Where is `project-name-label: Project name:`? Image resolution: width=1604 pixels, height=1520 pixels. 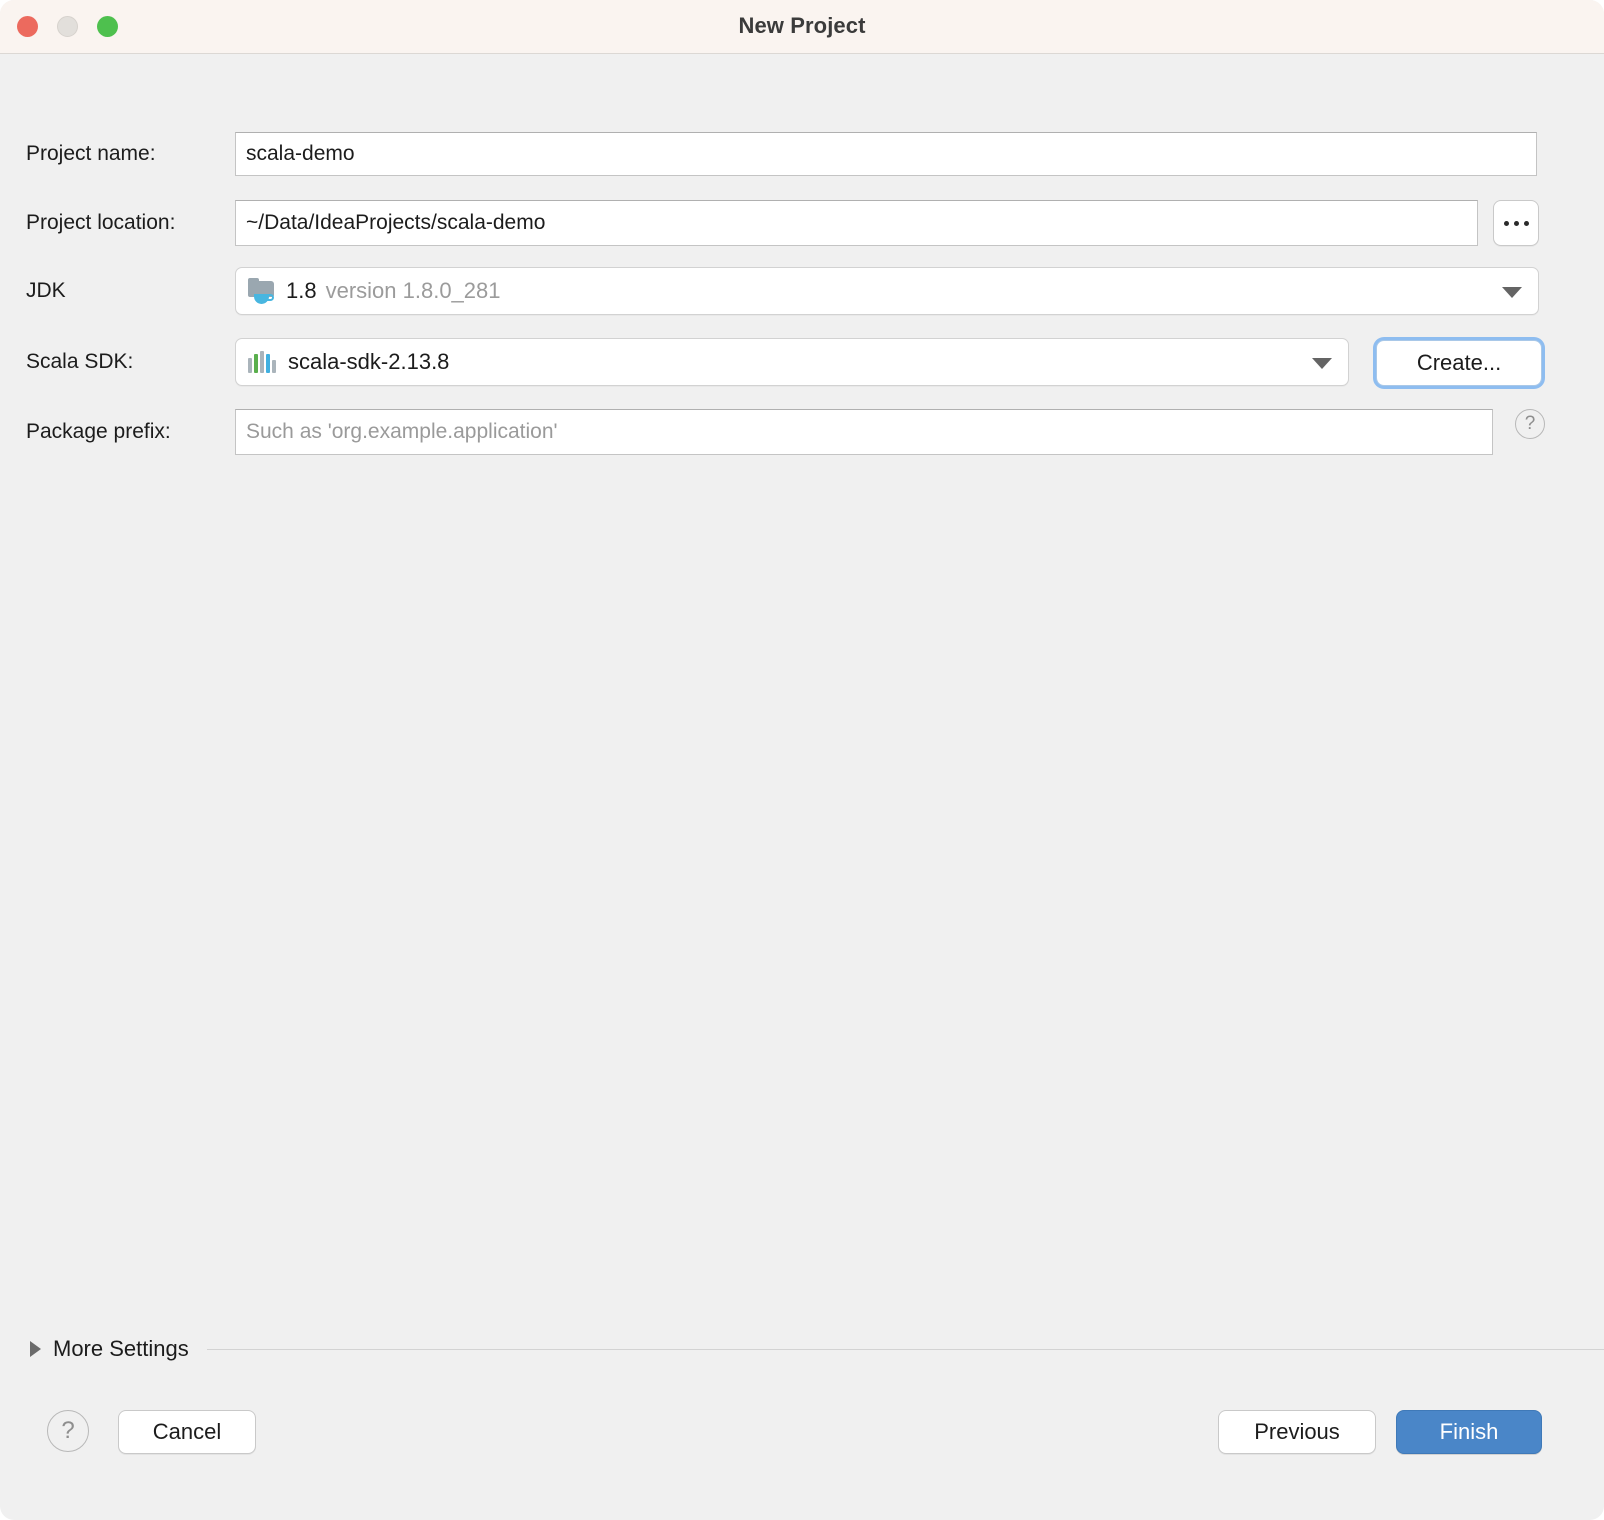 project-name-label: Project name: is located at coordinates (91, 153).